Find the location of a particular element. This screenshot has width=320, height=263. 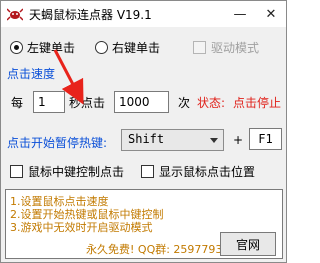

right-click-label: 右键单击 is located at coordinates (136, 48).